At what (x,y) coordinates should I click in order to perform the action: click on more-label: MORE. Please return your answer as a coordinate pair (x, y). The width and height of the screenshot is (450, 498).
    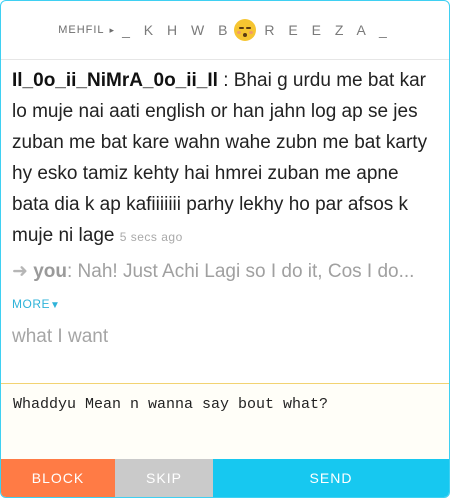
    Looking at the image, I should click on (31, 304).